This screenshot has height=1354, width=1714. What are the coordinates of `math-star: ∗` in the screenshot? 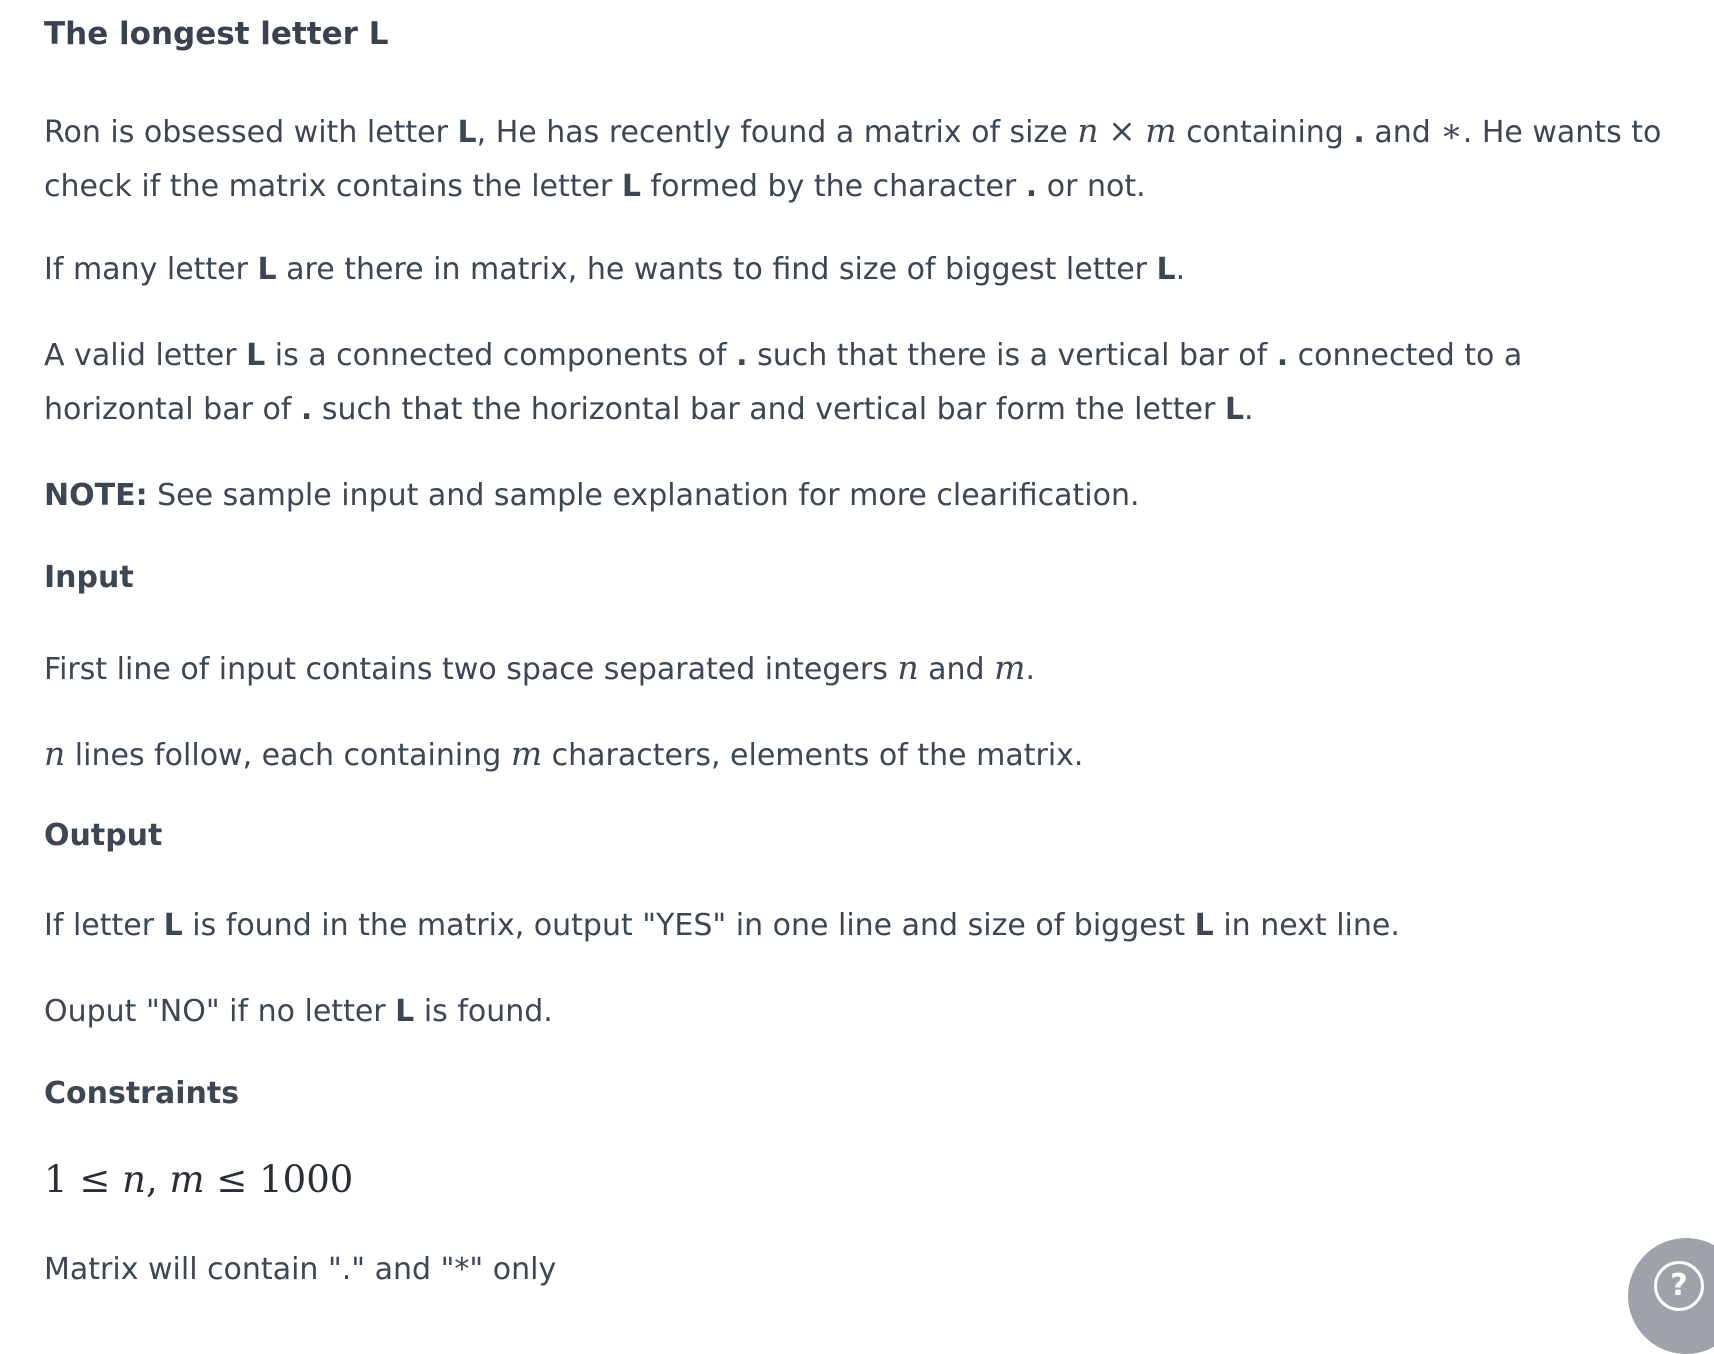 It's located at (1451, 130).